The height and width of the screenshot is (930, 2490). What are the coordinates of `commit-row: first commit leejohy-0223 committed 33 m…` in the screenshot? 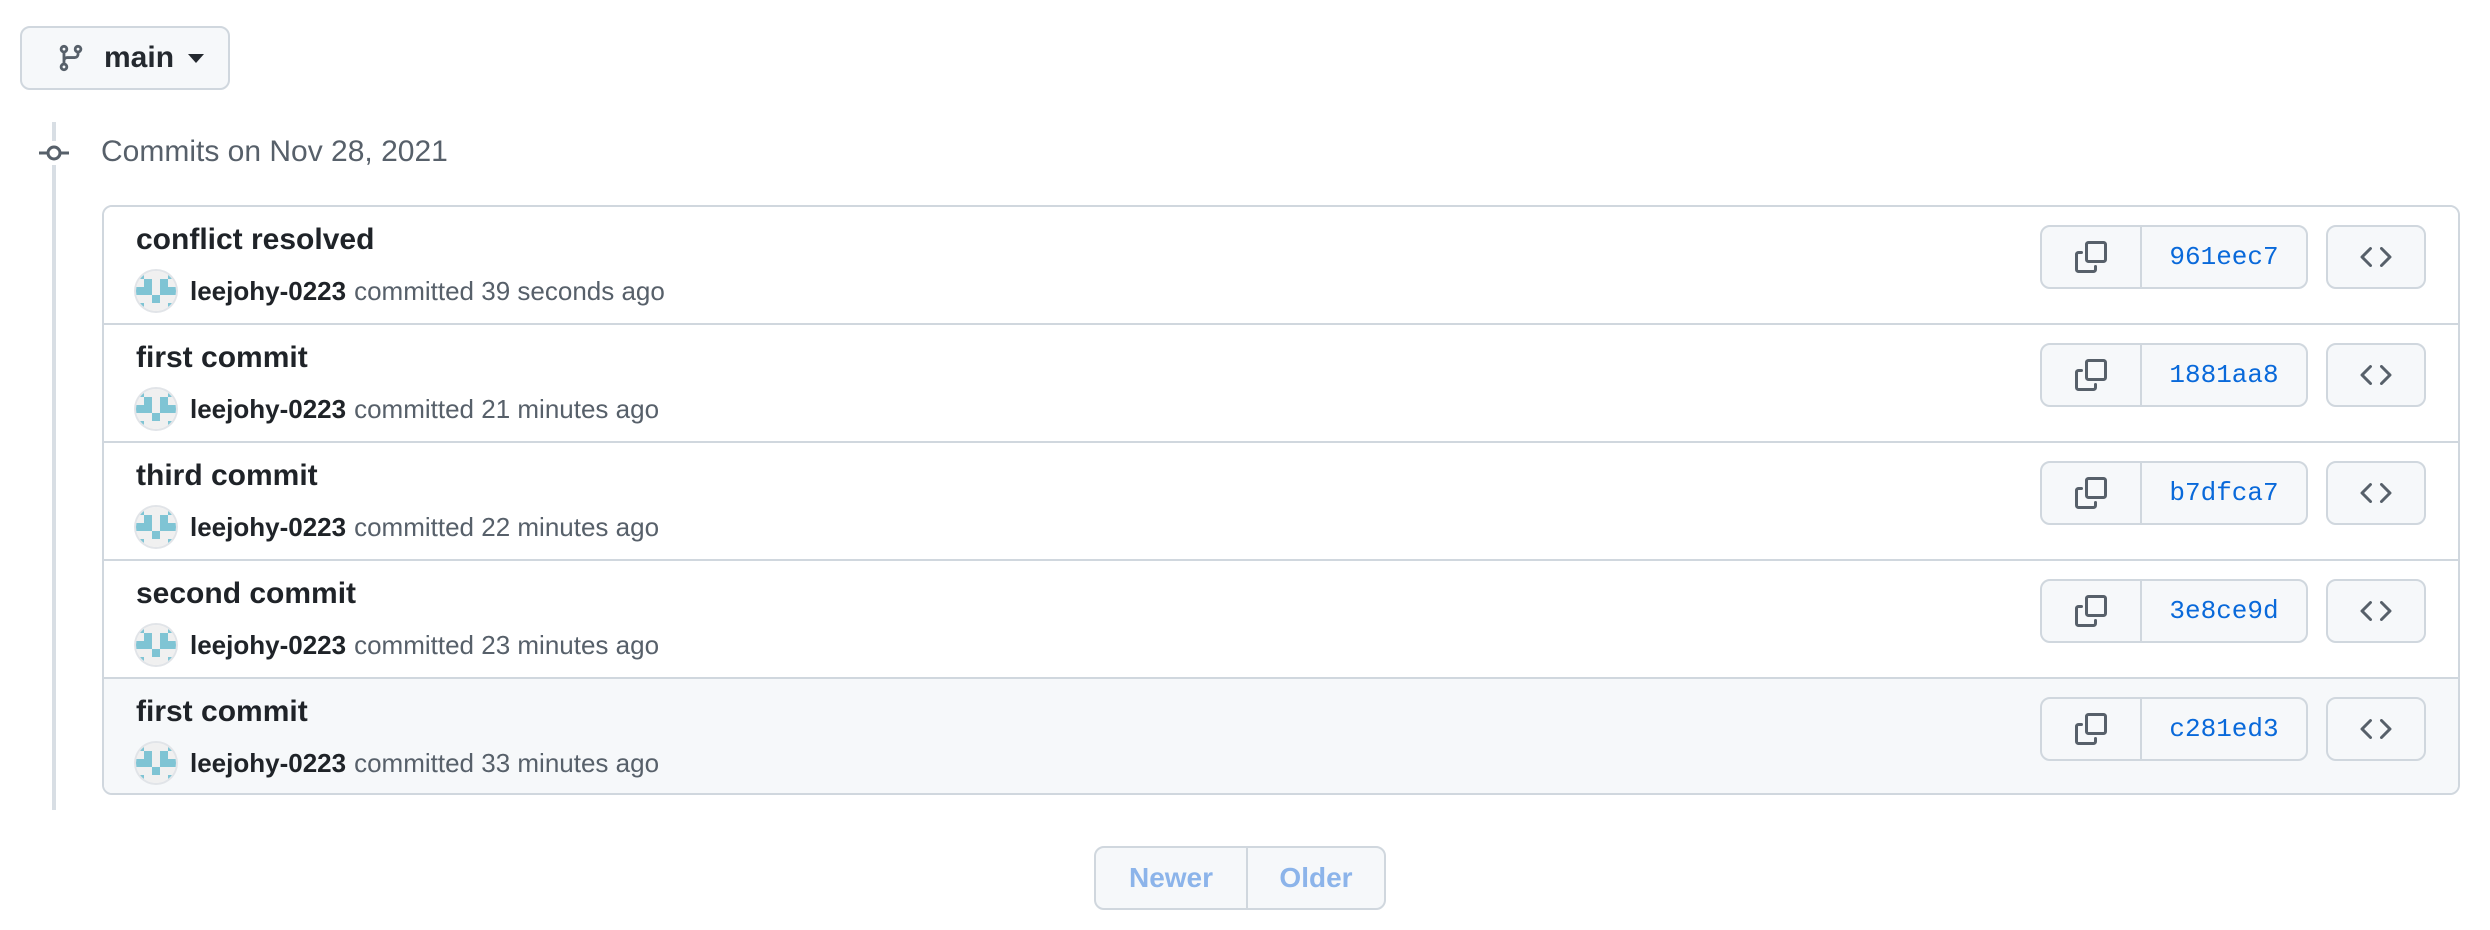 It's located at (1281, 735).